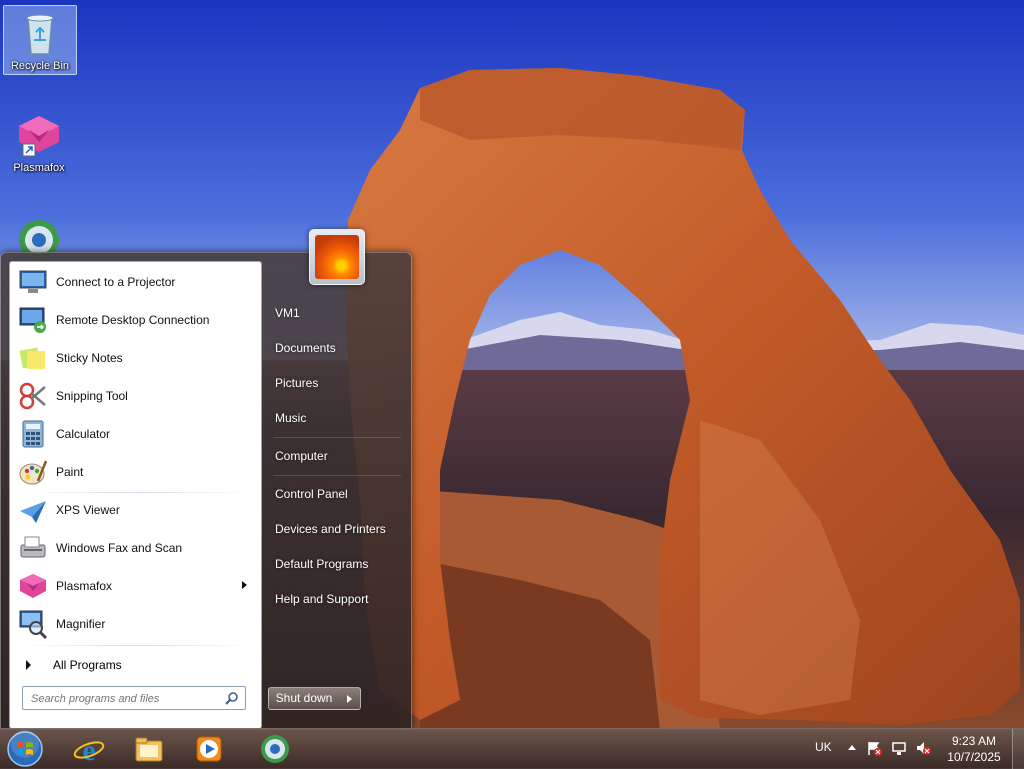 The height and width of the screenshot is (769, 1024). Describe the element at coordinates (33, 512) in the screenshot. I see `xps-viewer-icon` at that location.